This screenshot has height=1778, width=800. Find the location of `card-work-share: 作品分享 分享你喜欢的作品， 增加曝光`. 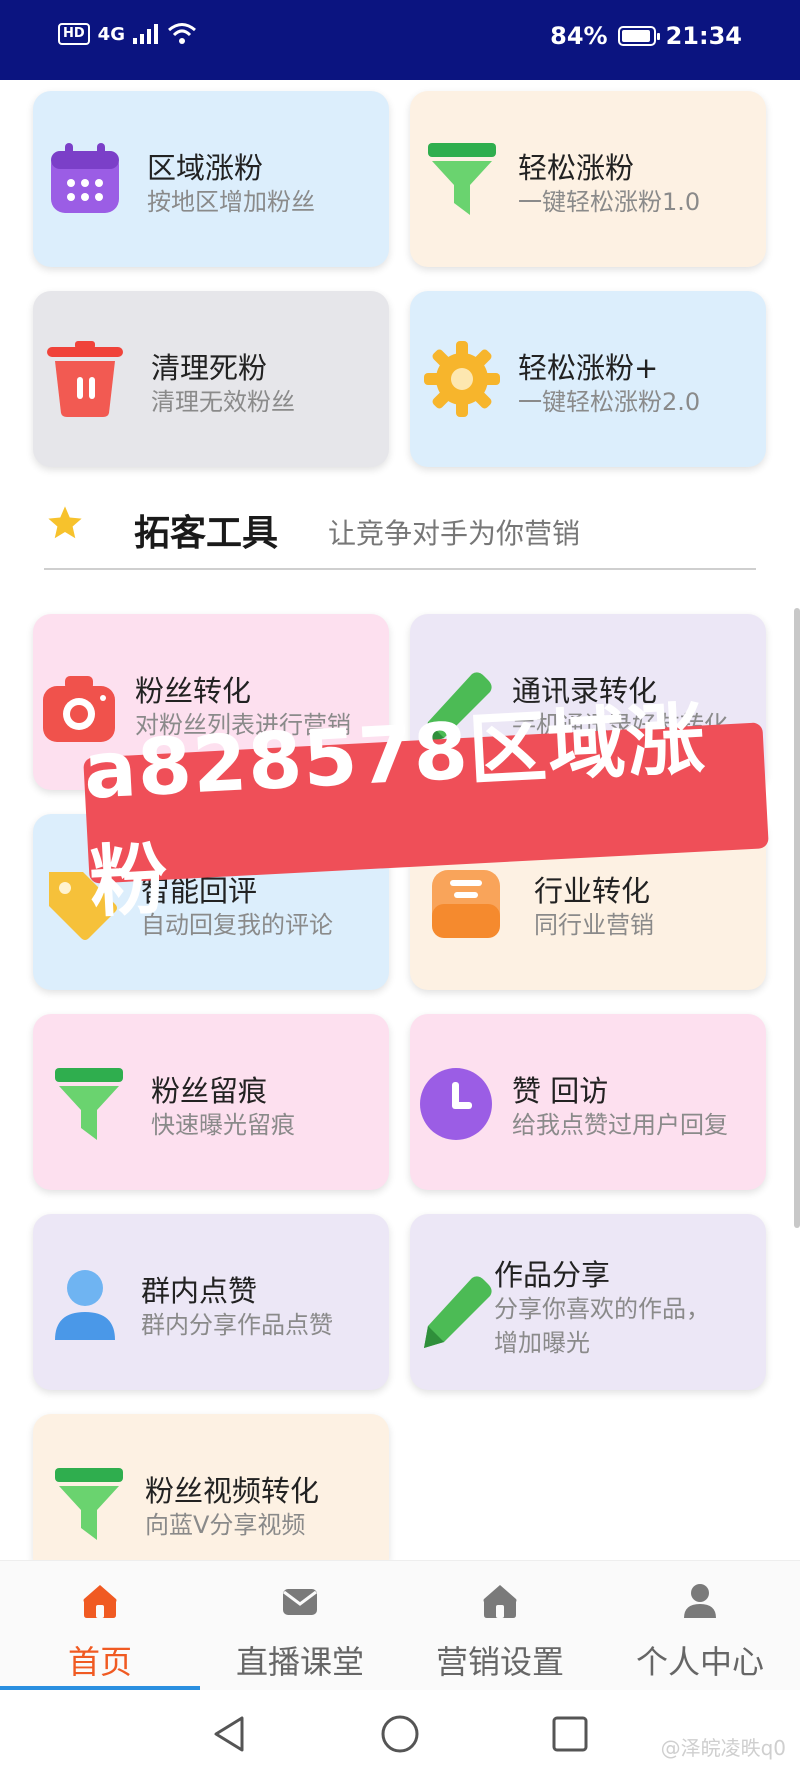

card-work-share: 作品分享 分享你喜欢的作品， 增加曝光 is located at coordinates (588, 1302).